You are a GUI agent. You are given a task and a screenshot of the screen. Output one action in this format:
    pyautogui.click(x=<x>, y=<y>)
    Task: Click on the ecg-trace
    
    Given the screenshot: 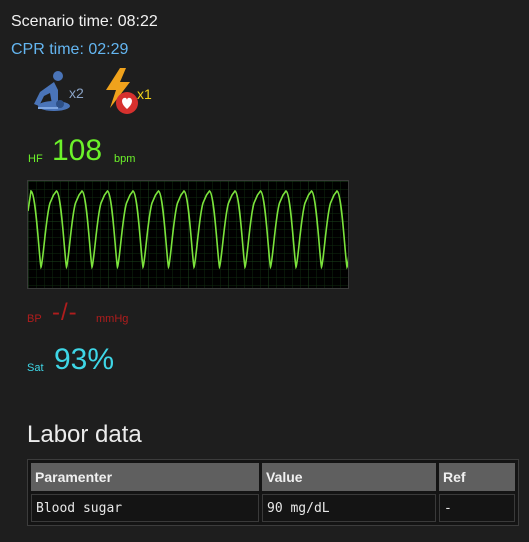 What is the action you would take?
    pyautogui.click(x=194, y=234)
    